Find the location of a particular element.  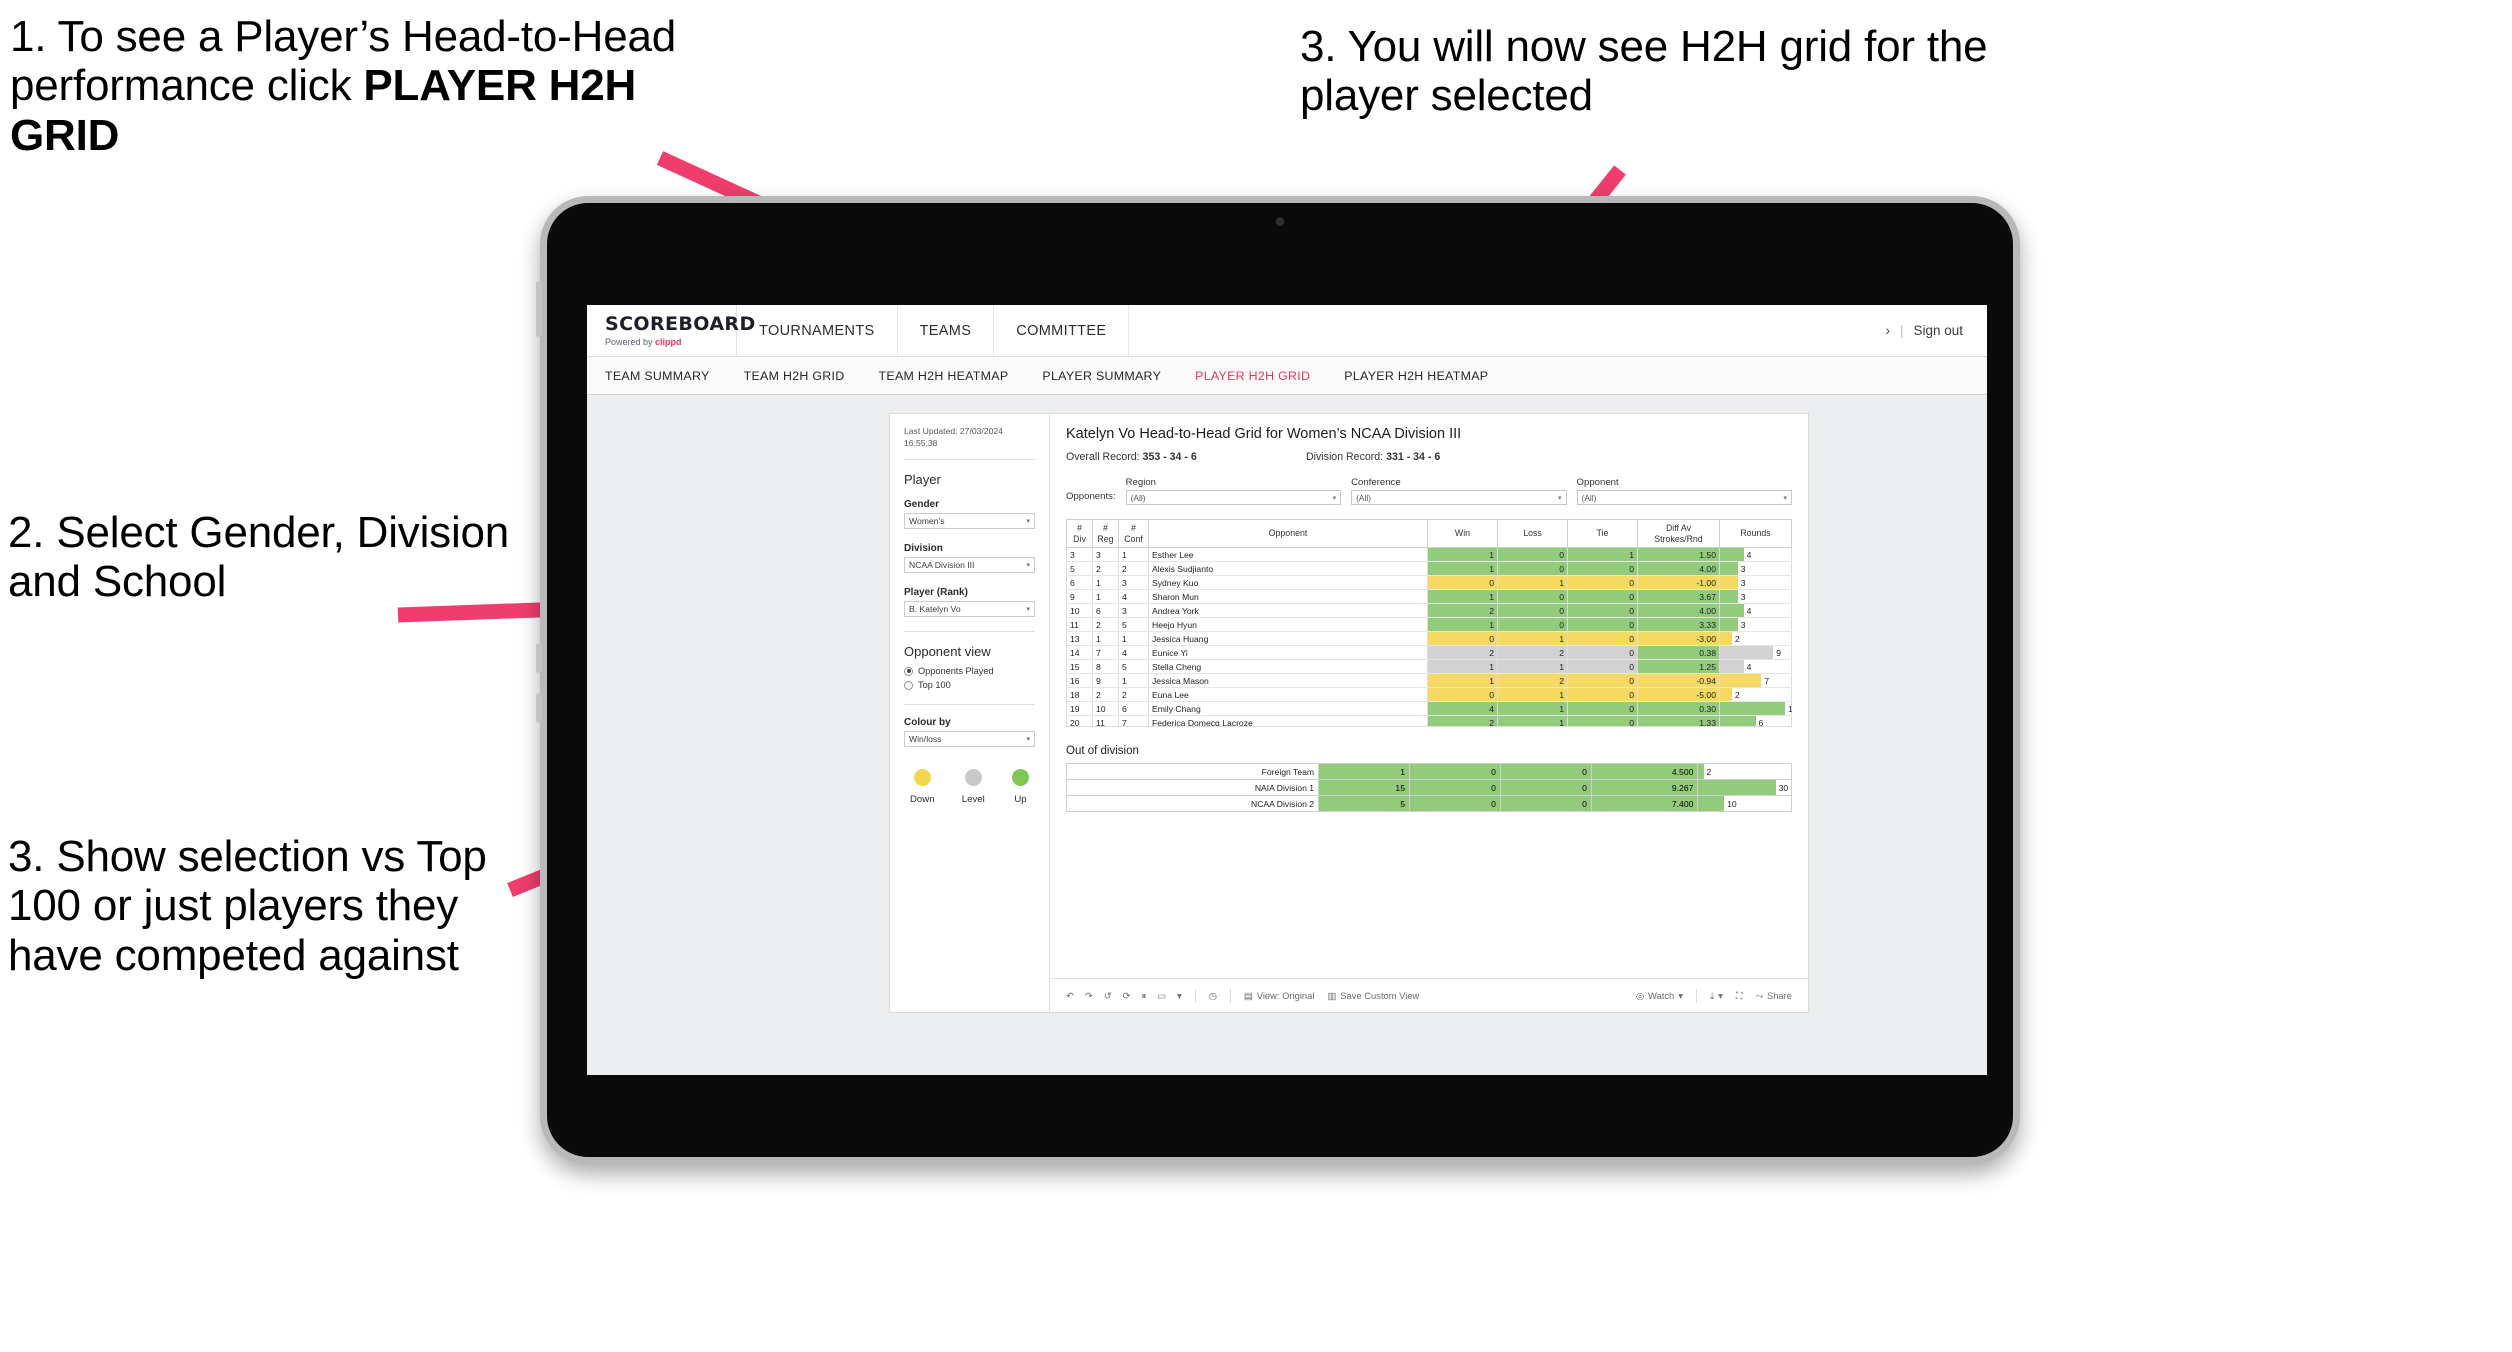

fullscreen-icon: ⛶ is located at coordinates (1739, 996).